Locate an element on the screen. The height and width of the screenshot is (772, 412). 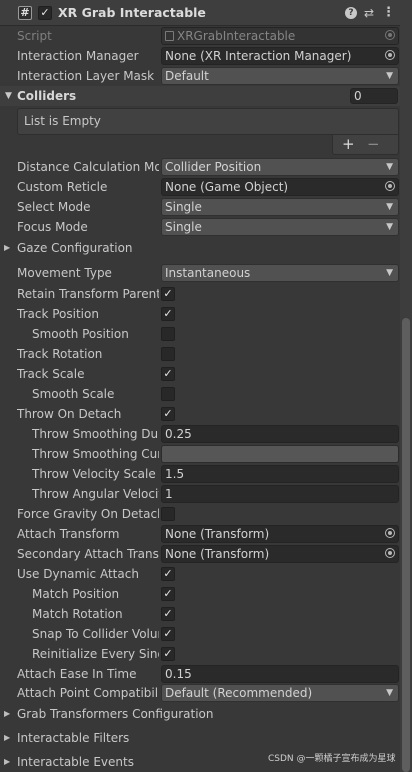
list-footer: + − is located at coordinates (365, 145).